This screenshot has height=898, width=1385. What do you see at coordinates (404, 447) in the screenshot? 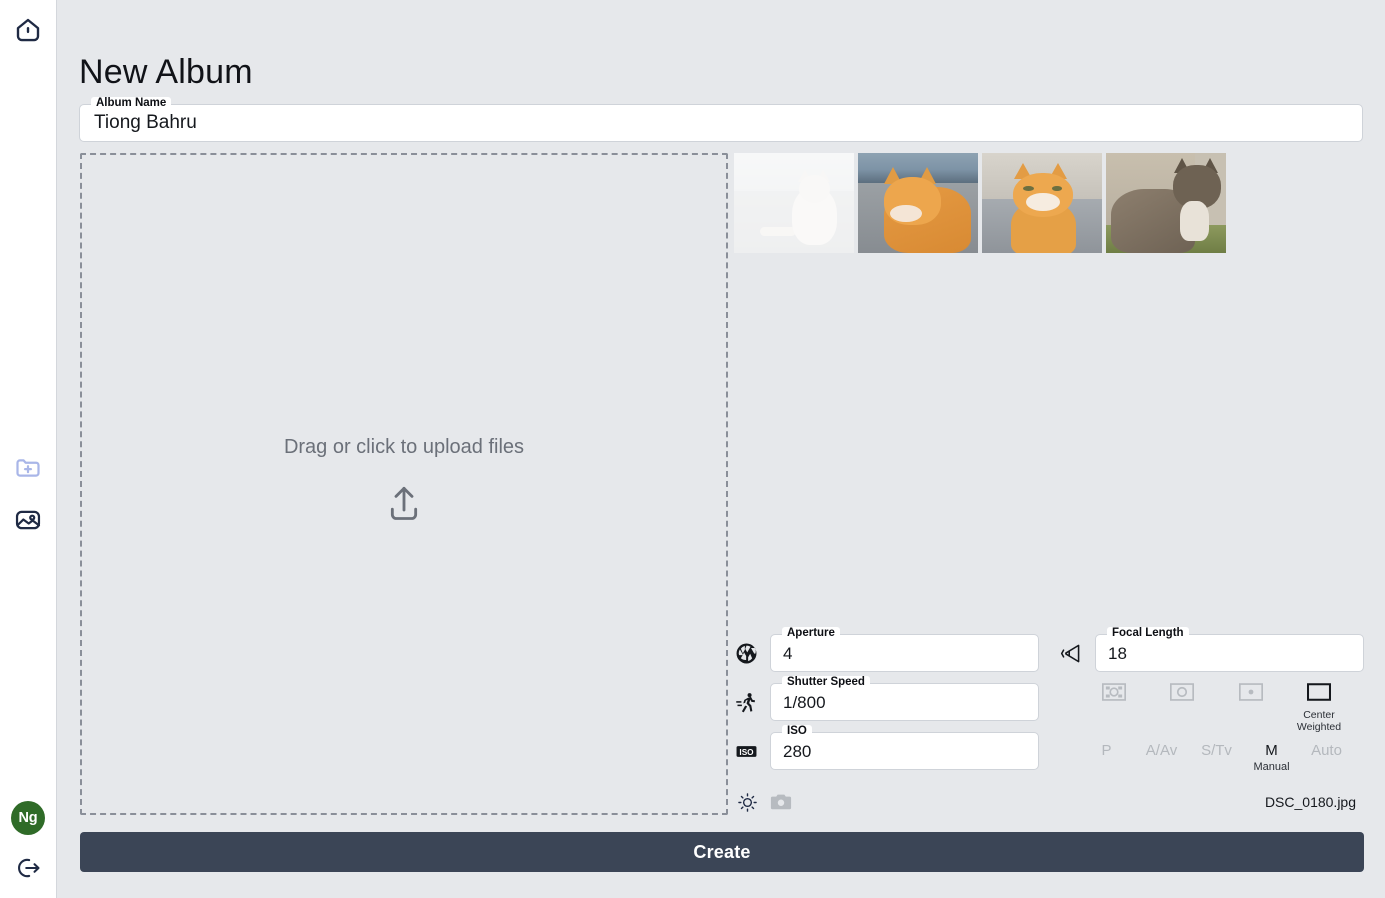
I see `dropzone-label: Drag or click to upload files` at bounding box center [404, 447].